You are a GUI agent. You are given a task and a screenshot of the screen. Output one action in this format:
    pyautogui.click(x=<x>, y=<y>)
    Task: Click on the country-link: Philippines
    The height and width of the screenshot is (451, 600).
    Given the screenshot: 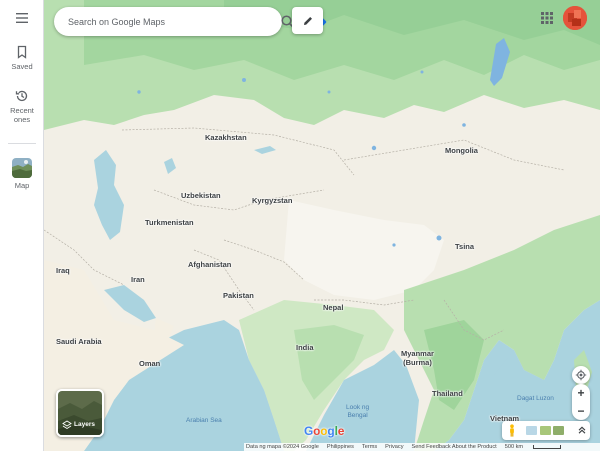 What is the action you would take?
    pyautogui.click(x=340, y=447)
    